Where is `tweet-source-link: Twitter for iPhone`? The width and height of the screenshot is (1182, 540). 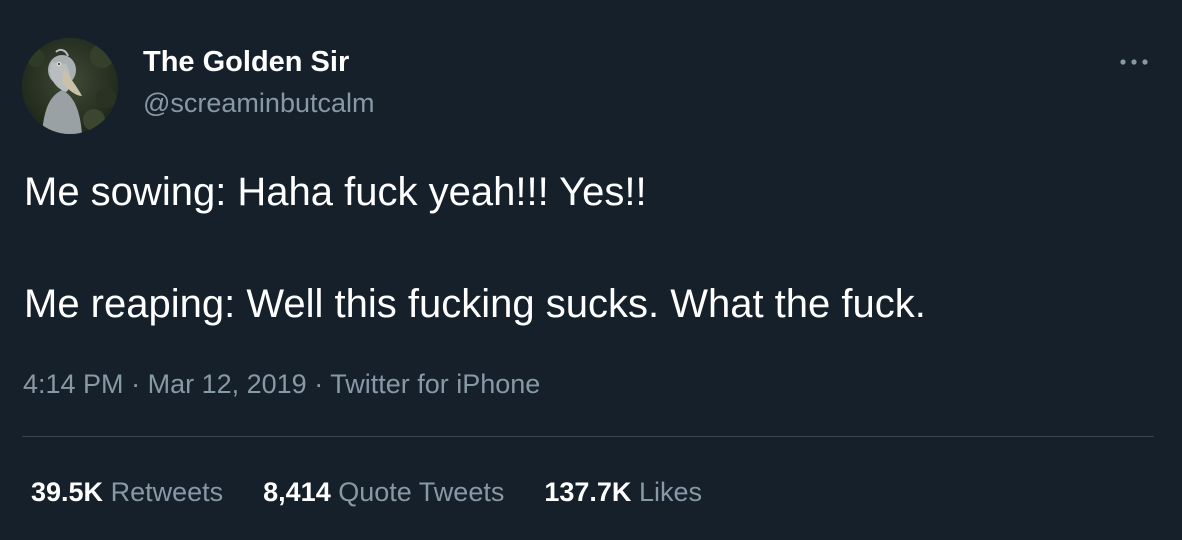
tweet-source-link: Twitter for iPhone is located at coordinates (435, 384).